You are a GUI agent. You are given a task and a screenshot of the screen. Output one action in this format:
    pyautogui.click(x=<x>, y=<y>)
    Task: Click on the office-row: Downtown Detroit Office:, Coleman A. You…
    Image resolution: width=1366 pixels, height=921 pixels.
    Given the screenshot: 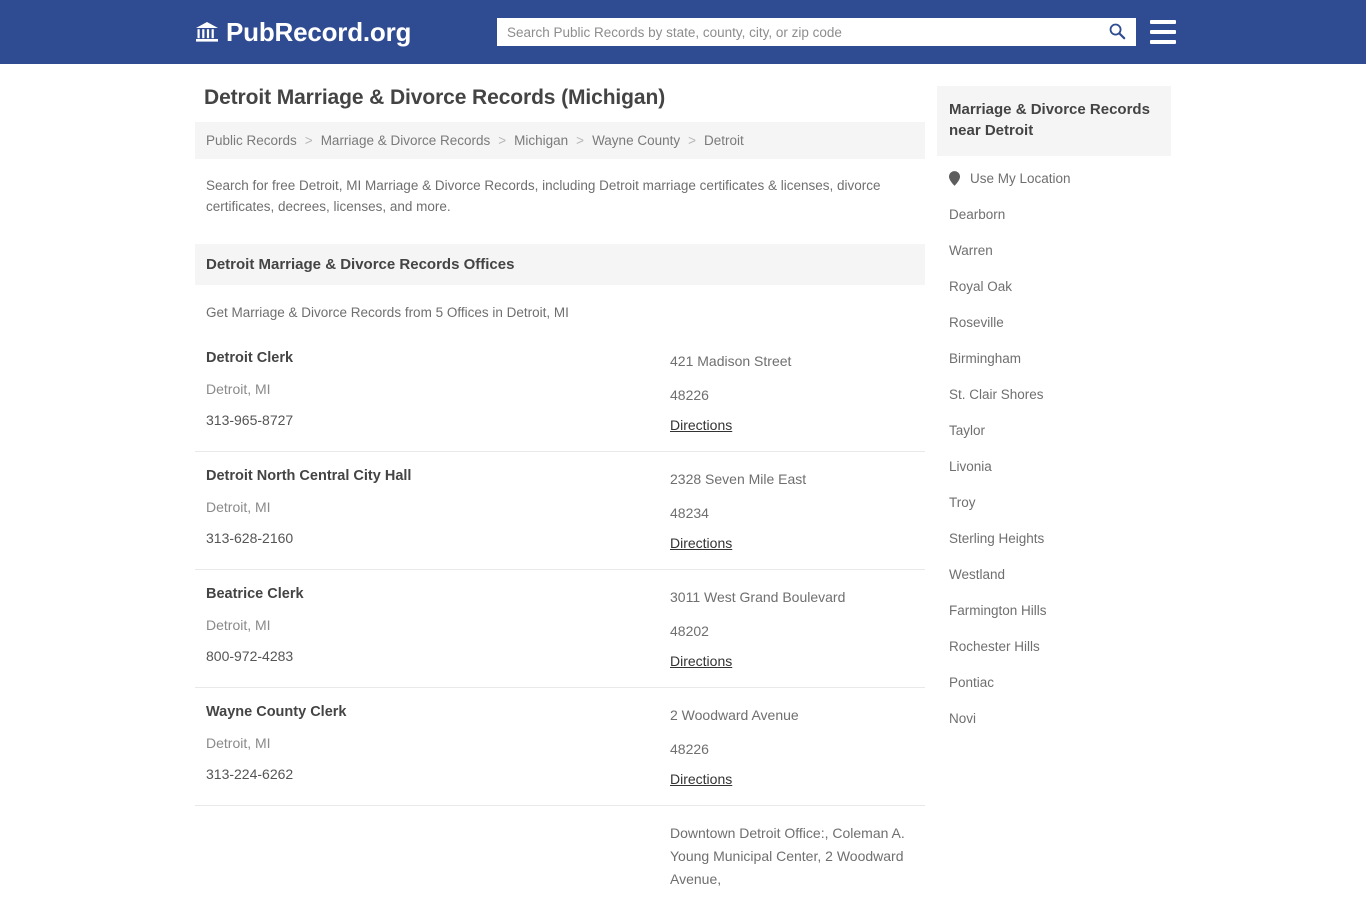 What is the action you would take?
    pyautogui.click(x=560, y=863)
    